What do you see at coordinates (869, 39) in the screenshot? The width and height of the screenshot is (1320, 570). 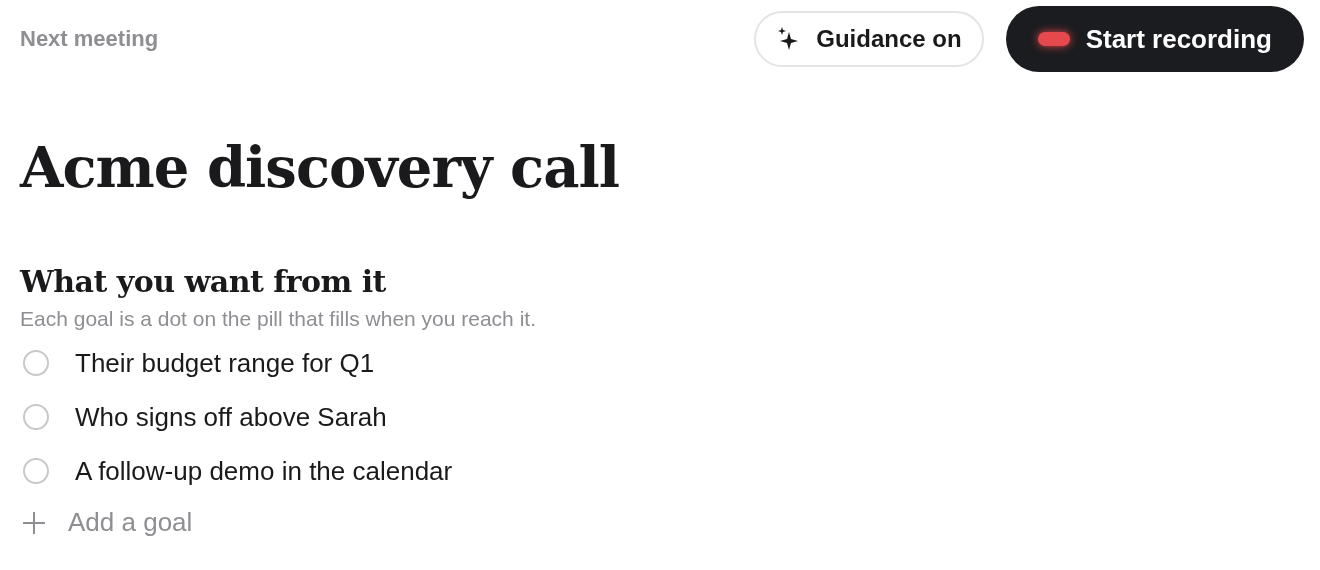 I see `guidance-button: Guidance on` at bounding box center [869, 39].